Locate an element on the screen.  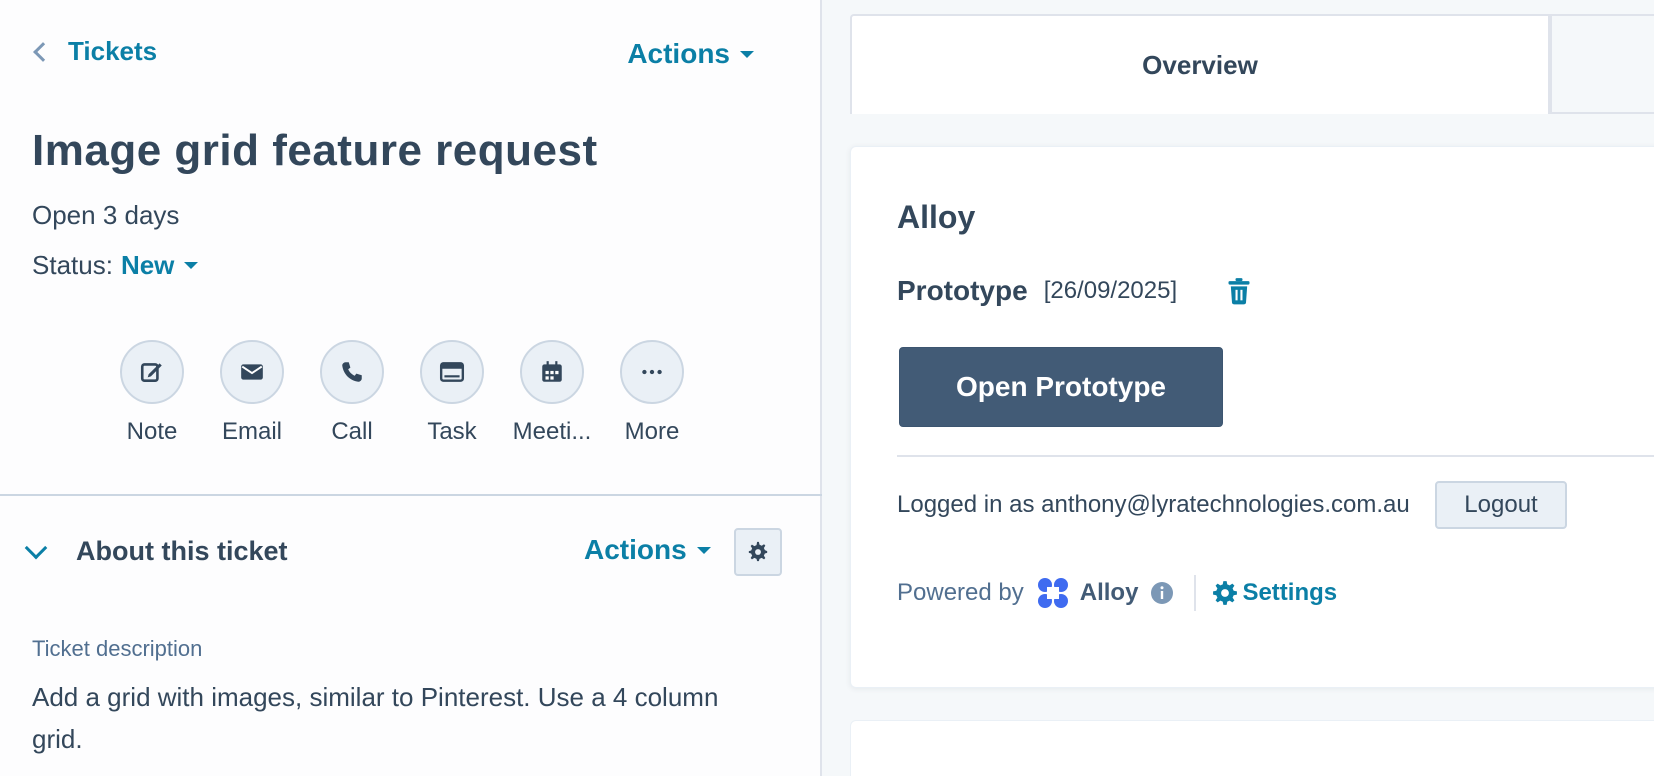
tab-overview: Overview is located at coordinates (1200, 64).